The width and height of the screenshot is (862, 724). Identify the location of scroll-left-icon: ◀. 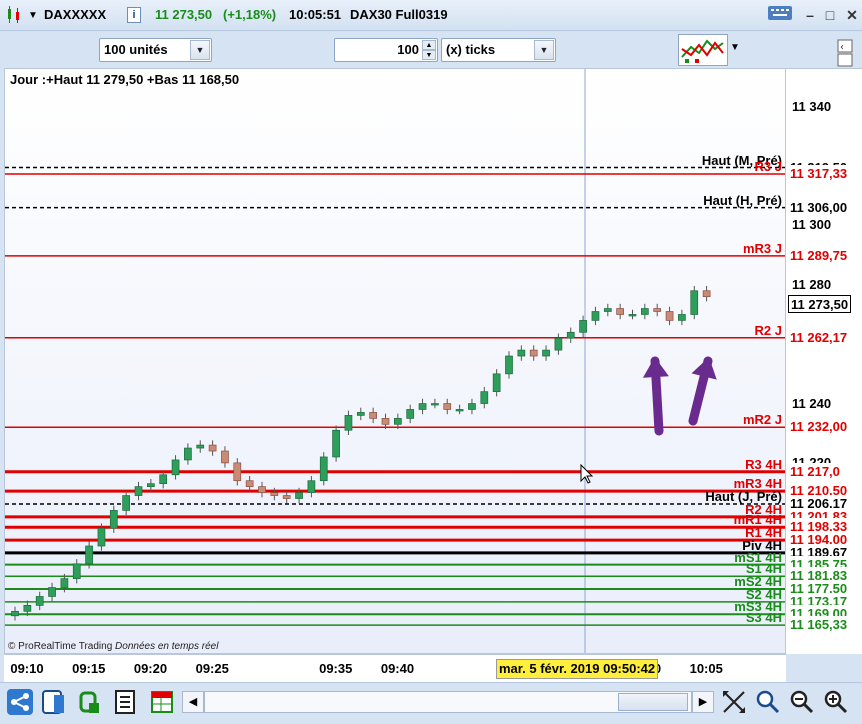
(193, 702).